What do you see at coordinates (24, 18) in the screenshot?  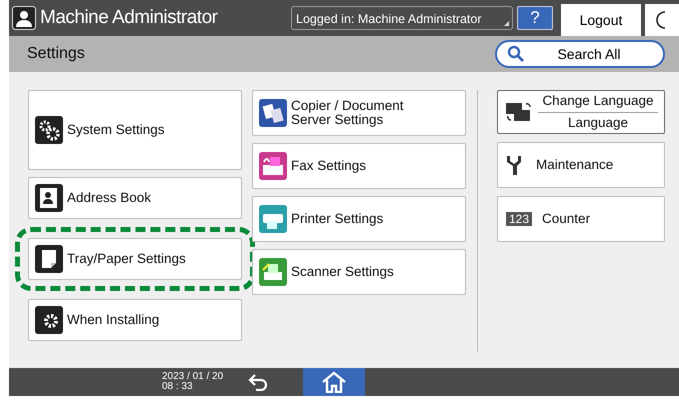 I see `user-icon` at bounding box center [24, 18].